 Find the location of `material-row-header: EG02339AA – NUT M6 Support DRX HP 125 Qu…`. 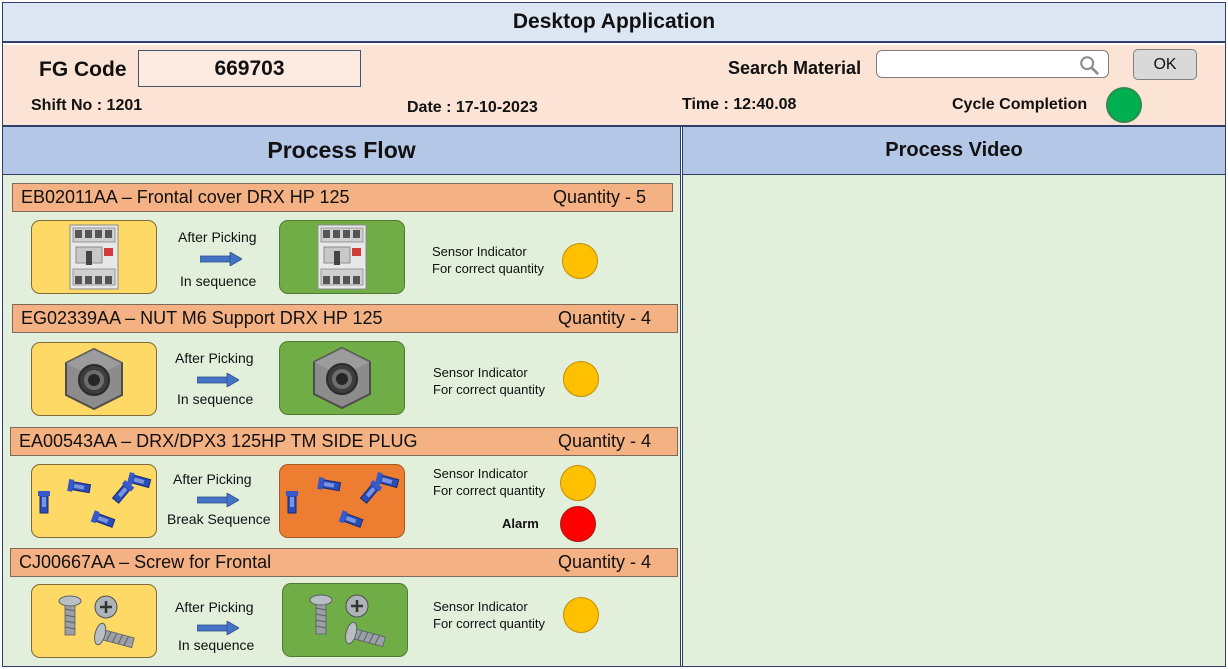

material-row-header: EG02339AA – NUT M6 Support DRX HP 125 Qu… is located at coordinates (345, 318).